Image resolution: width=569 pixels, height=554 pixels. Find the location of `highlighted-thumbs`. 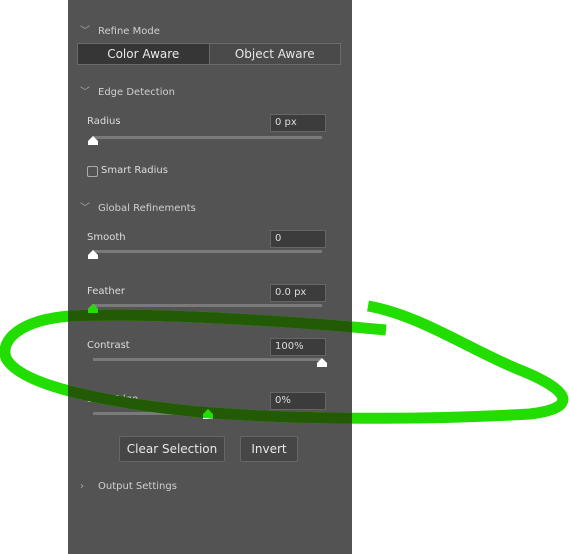

highlighted-thumbs is located at coordinates (150, 361).